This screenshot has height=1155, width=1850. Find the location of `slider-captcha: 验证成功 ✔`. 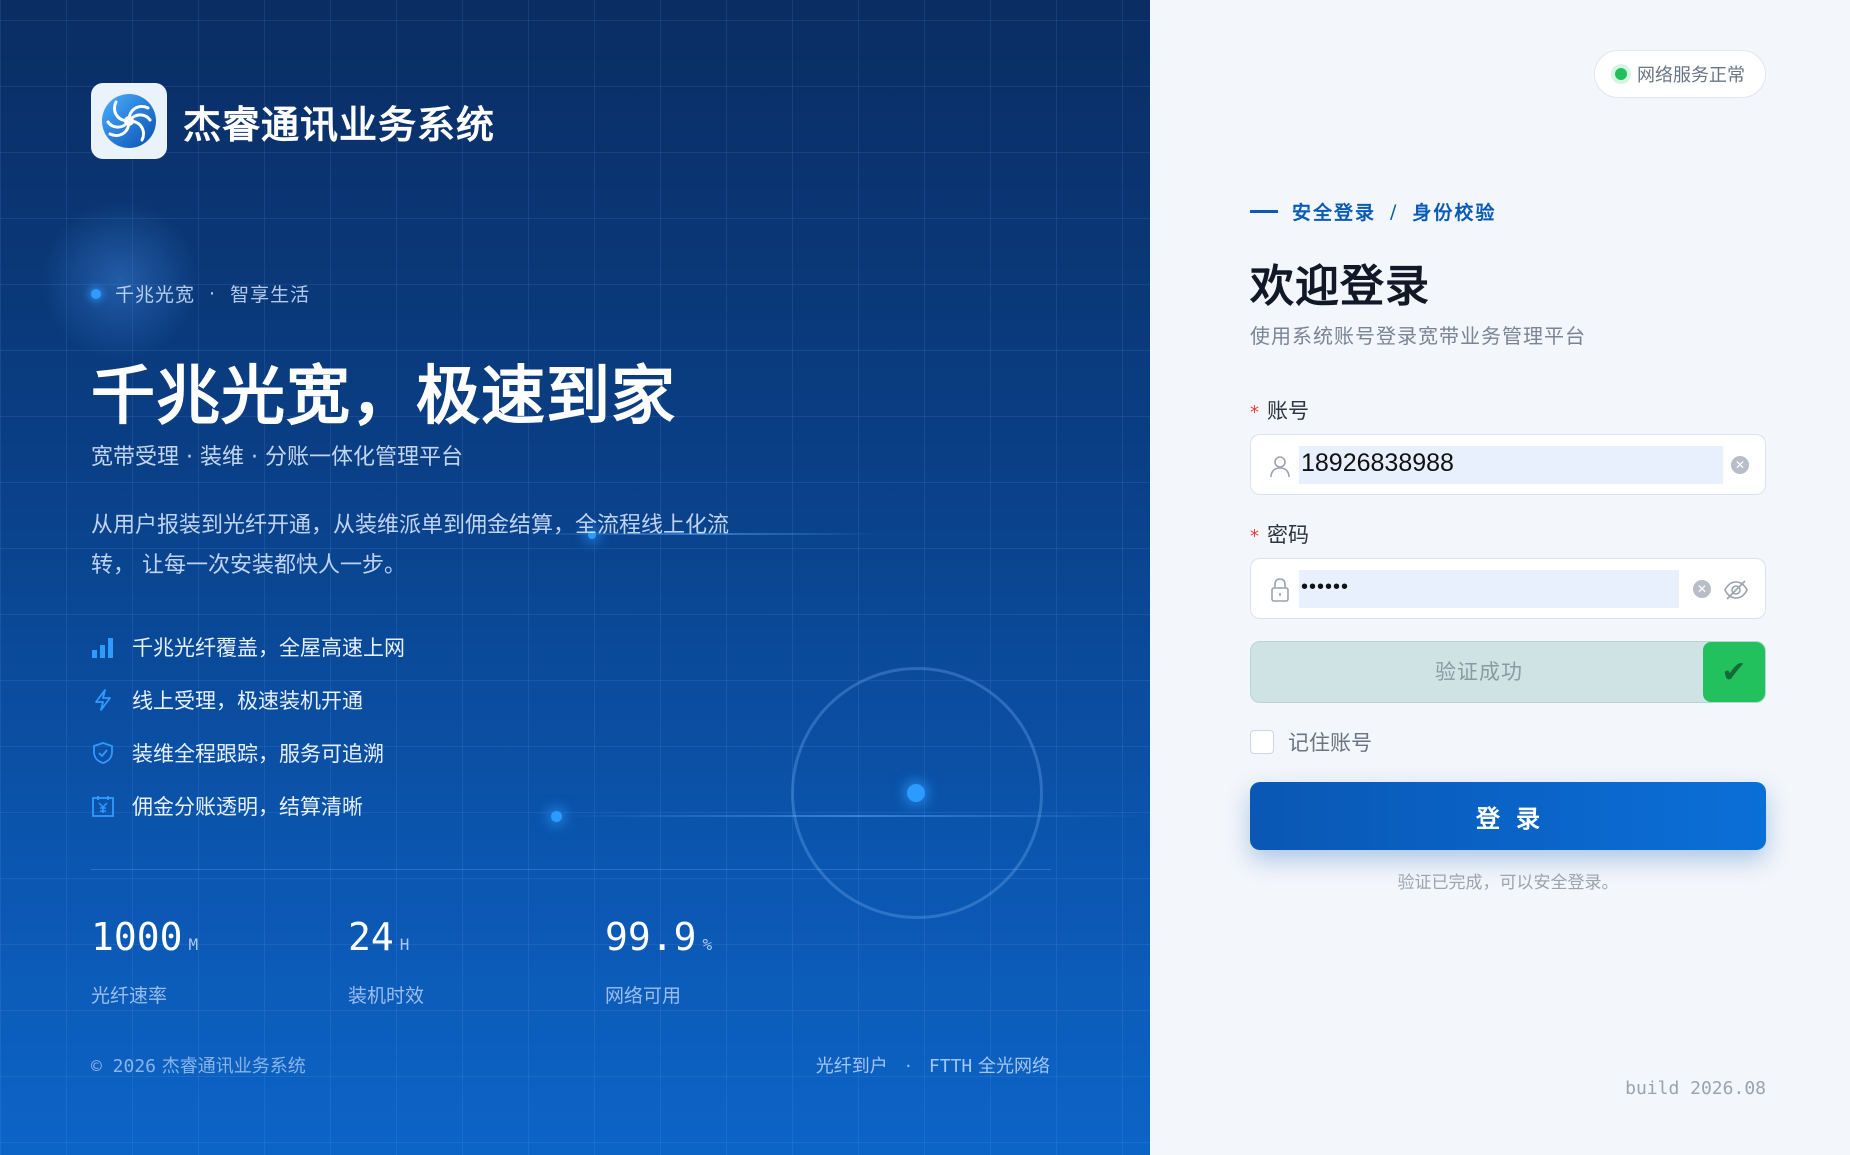

slider-captcha: 验证成功 ✔ is located at coordinates (1508, 672).